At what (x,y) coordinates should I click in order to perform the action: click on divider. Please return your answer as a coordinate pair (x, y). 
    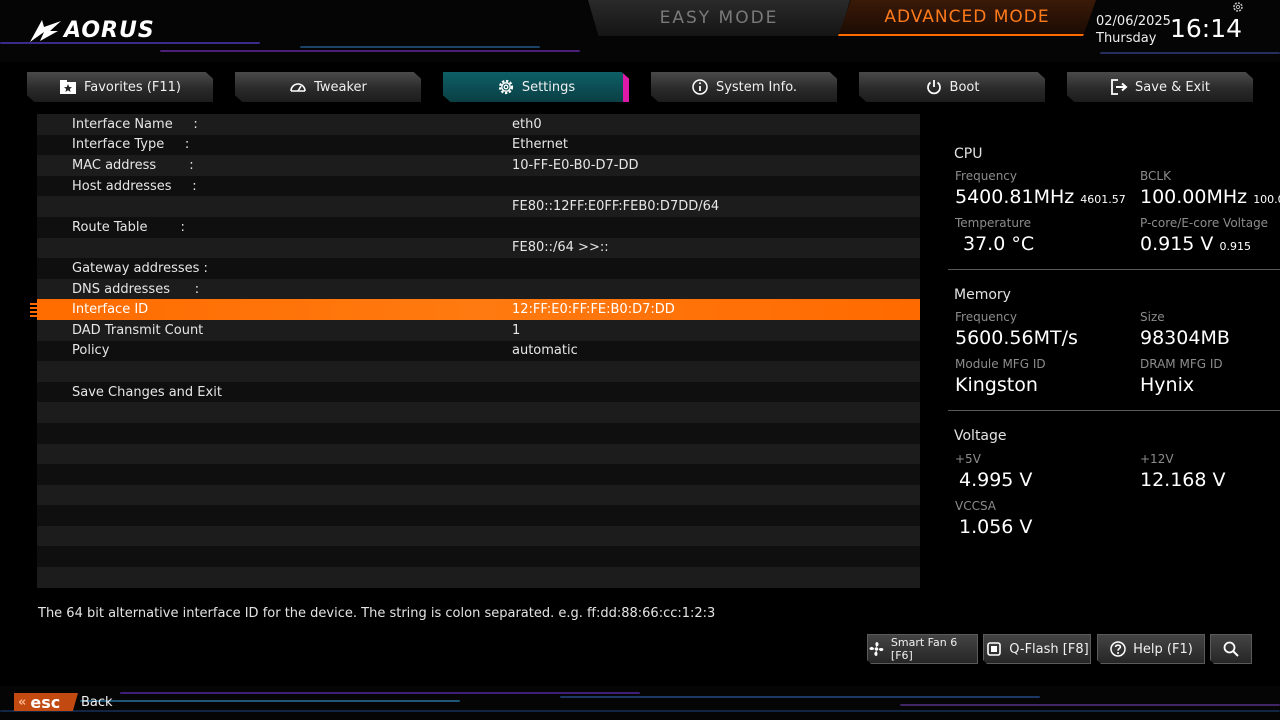
    Looking at the image, I should click on (1114, 269).